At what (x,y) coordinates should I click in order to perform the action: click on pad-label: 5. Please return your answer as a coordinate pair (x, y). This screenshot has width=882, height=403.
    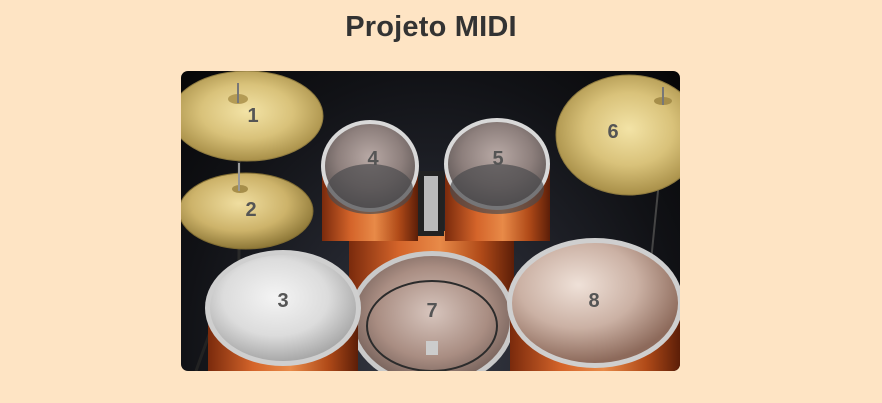
    Looking at the image, I should click on (498, 158).